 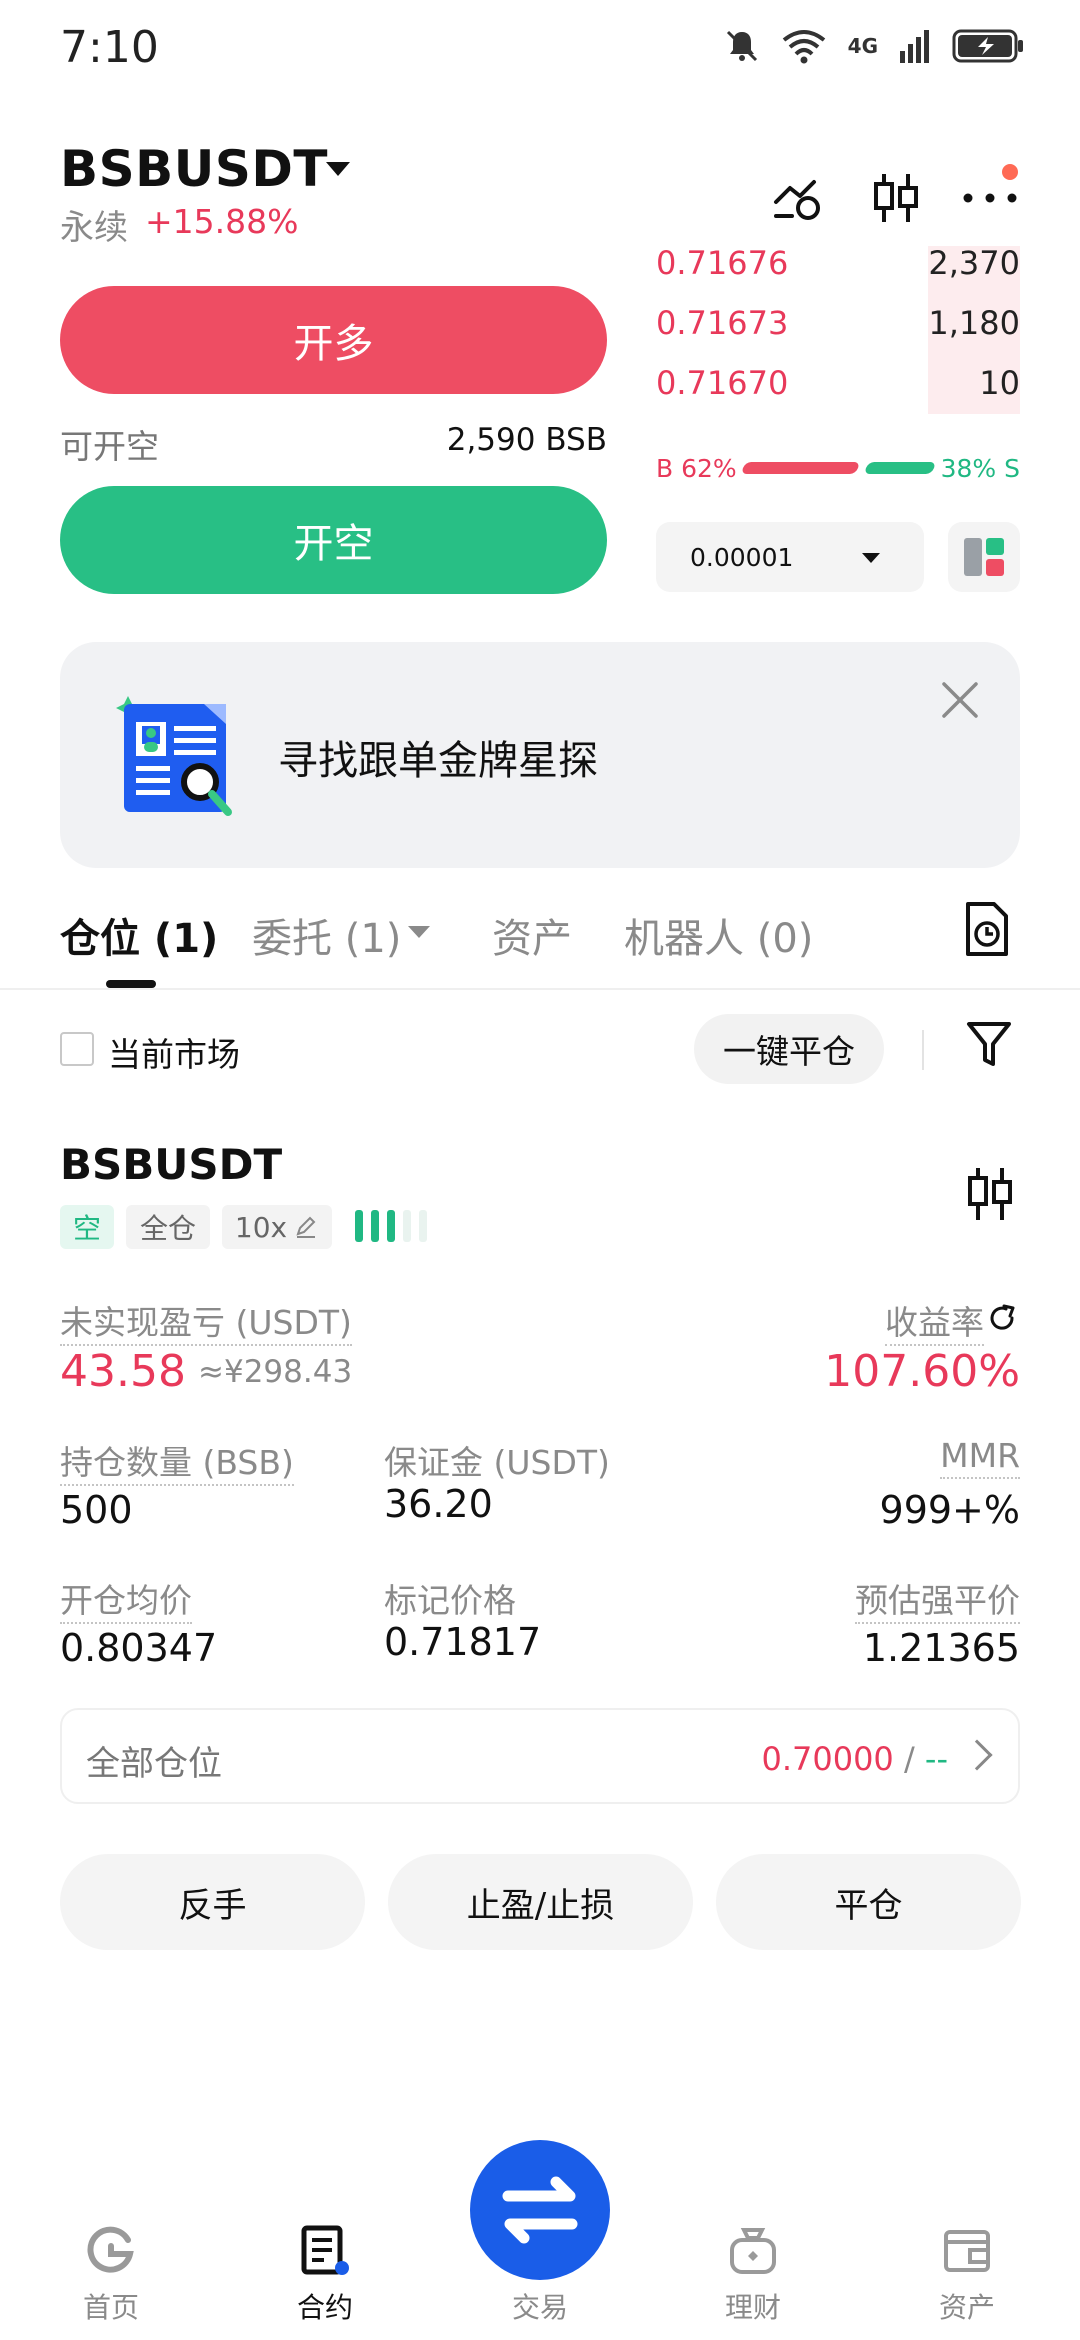 What do you see at coordinates (194, 169) in the screenshot?
I see `pair-title: BSBUSDT` at bounding box center [194, 169].